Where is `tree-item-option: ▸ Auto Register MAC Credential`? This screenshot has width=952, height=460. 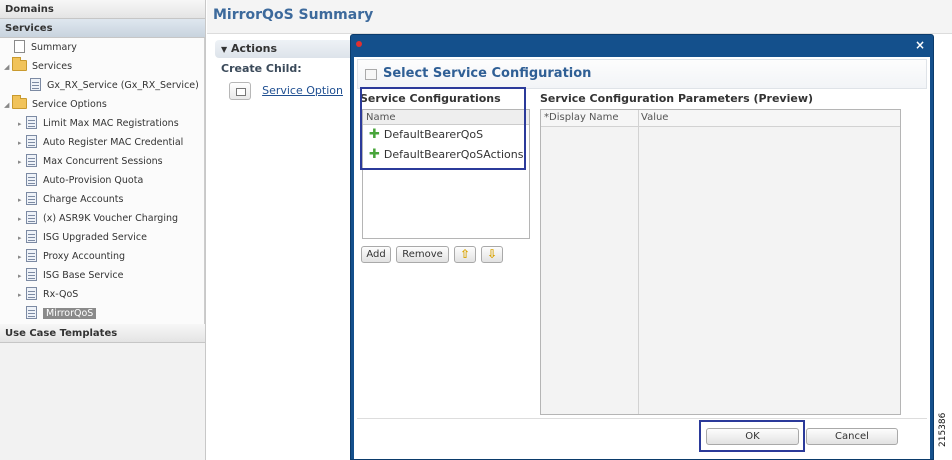 tree-item-option: ▸ Auto Register MAC Credential is located at coordinates (100, 143).